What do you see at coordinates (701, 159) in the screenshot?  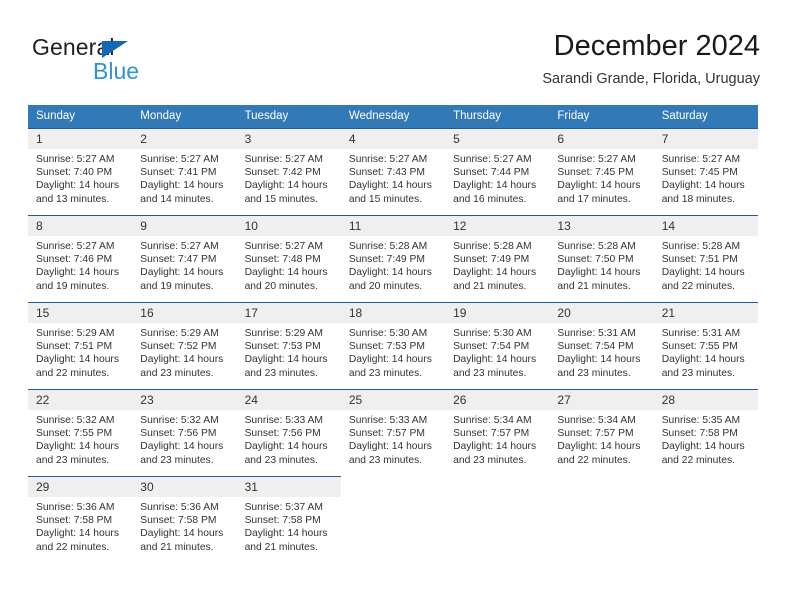 I see `sunrise-text: Sunrise: 5:27 AM` at bounding box center [701, 159].